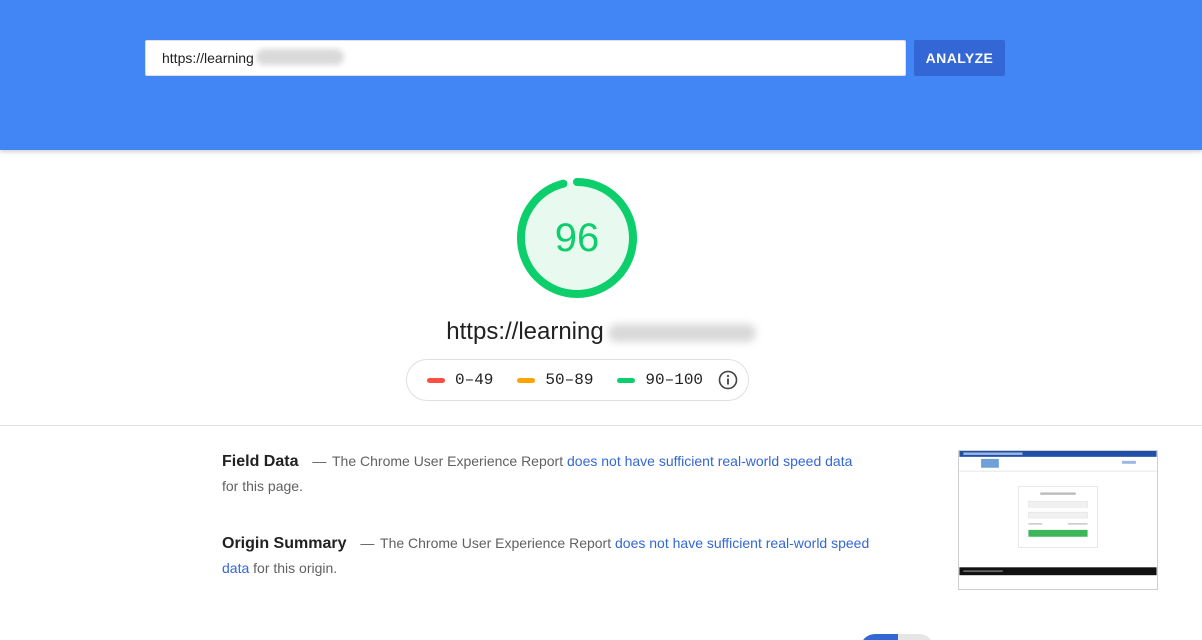 This screenshot has width=1202, height=640. What do you see at coordinates (295, 568) in the screenshot?
I see `origin-summary-text-after: for this origin.` at bounding box center [295, 568].